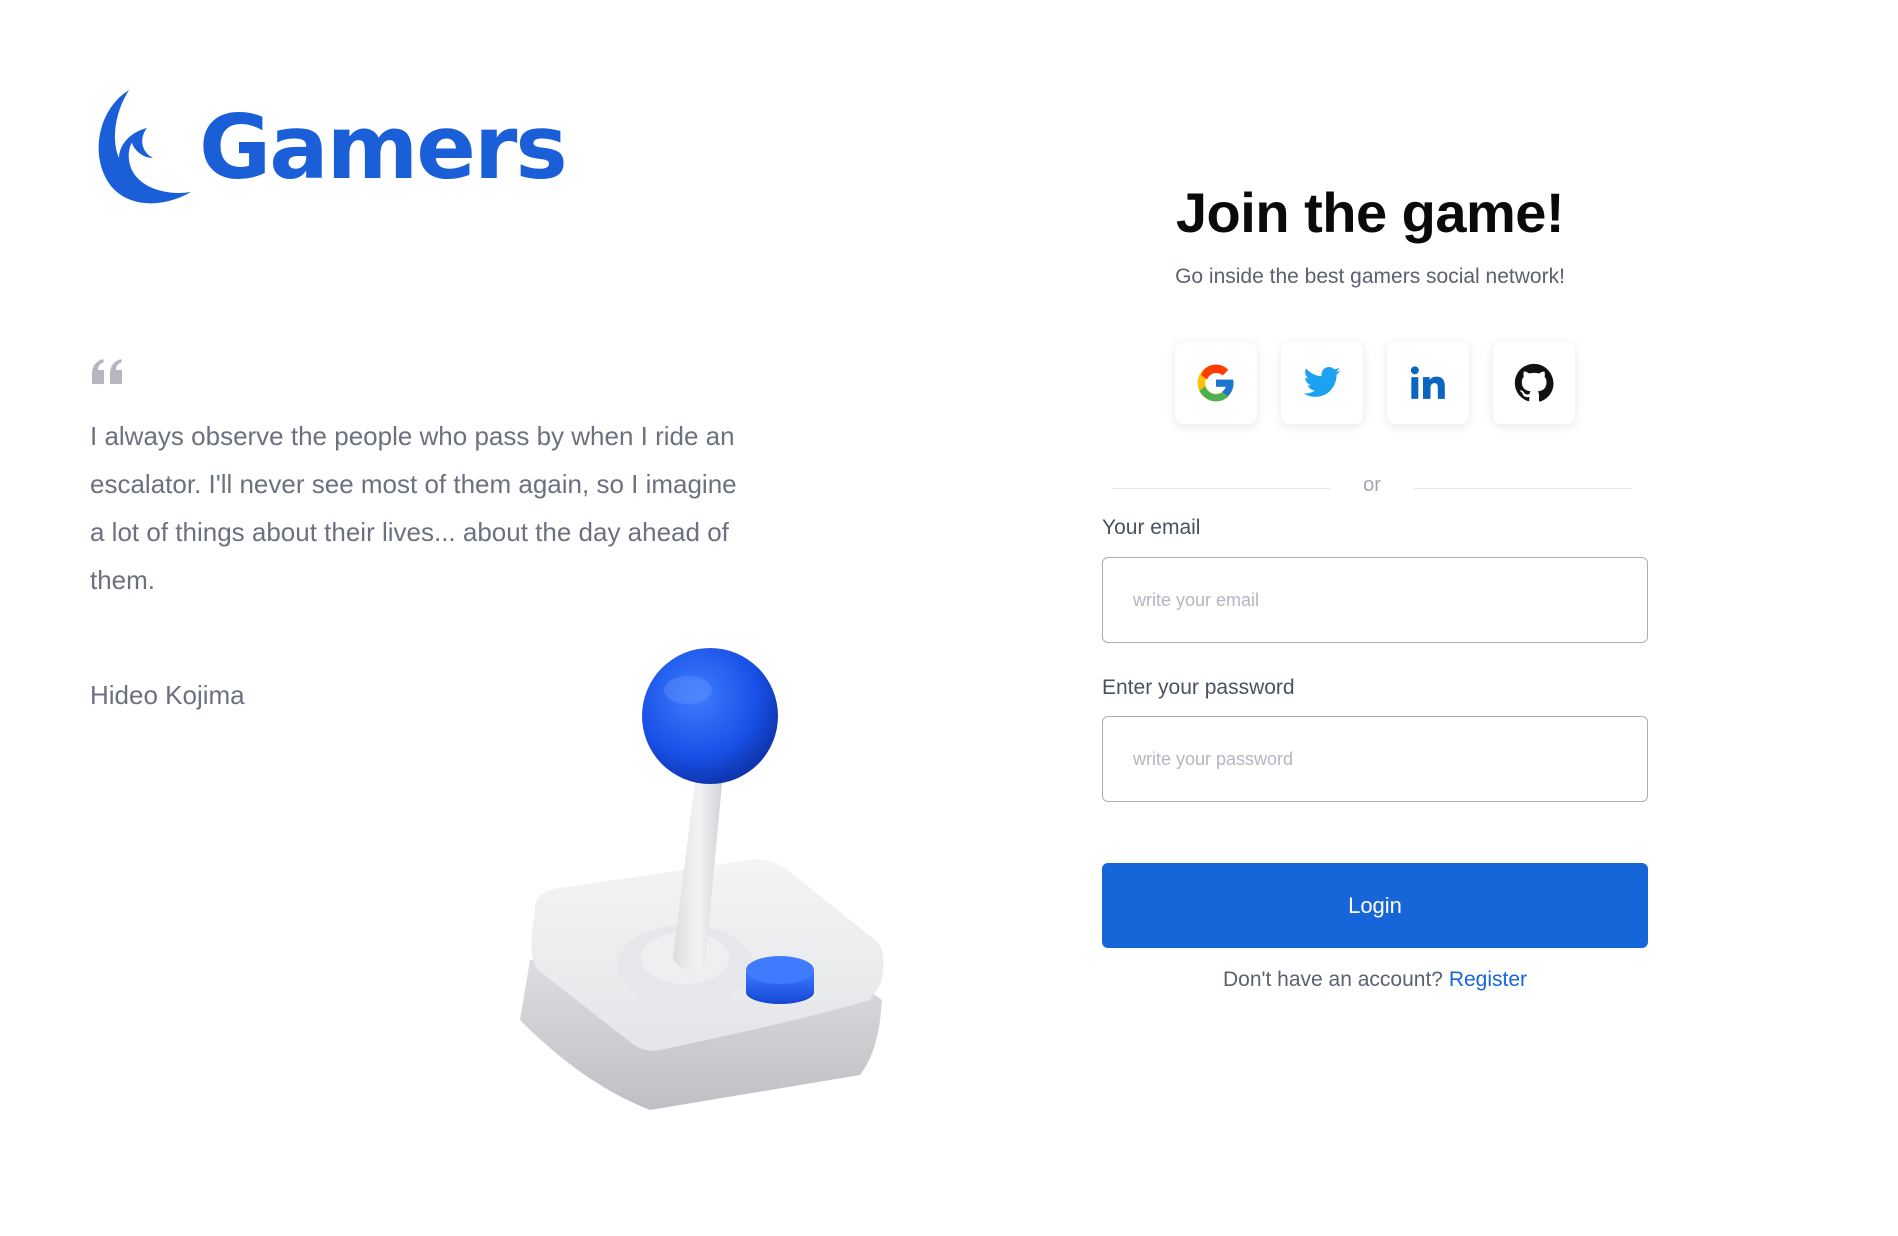 Image resolution: width=1898 pixels, height=1236 pixels. I want to click on linkedin-login-button, so click(1428, 383).